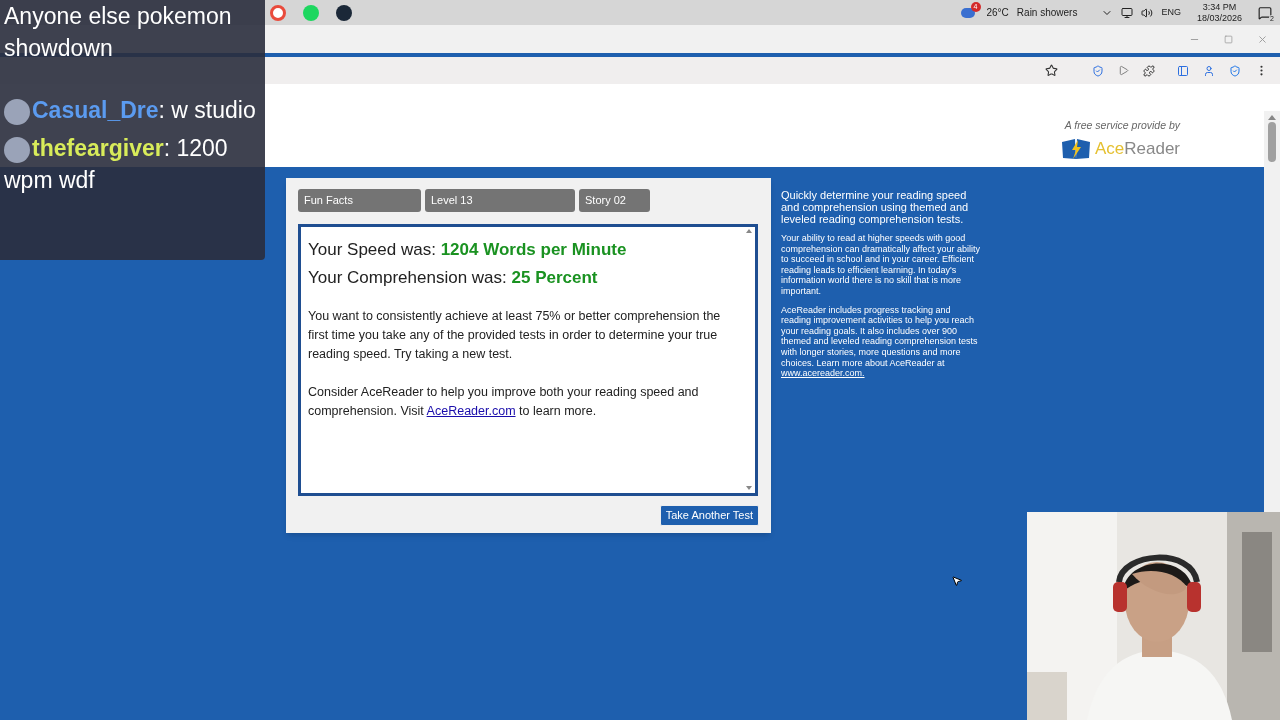 Image resolution: width=1280 pixels, height=720 pixels. I want to click on intro-text: Quickly determine your reading speed and comprehension using themed and leveled reading comprehension tests., so click(875, 207).